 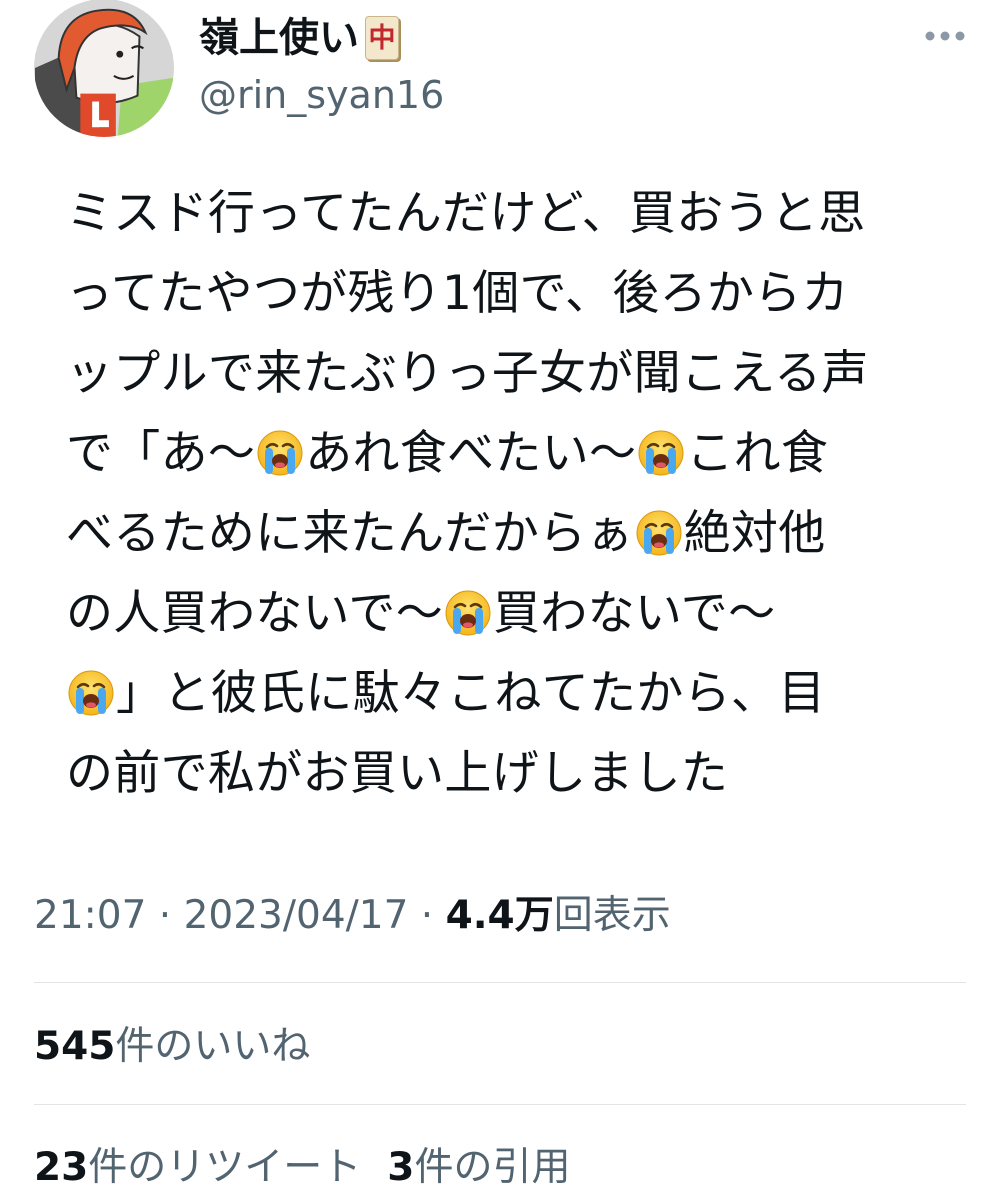 I want to click on tweet-text-segment: 買わないで〜, so click(x=634, y=613).